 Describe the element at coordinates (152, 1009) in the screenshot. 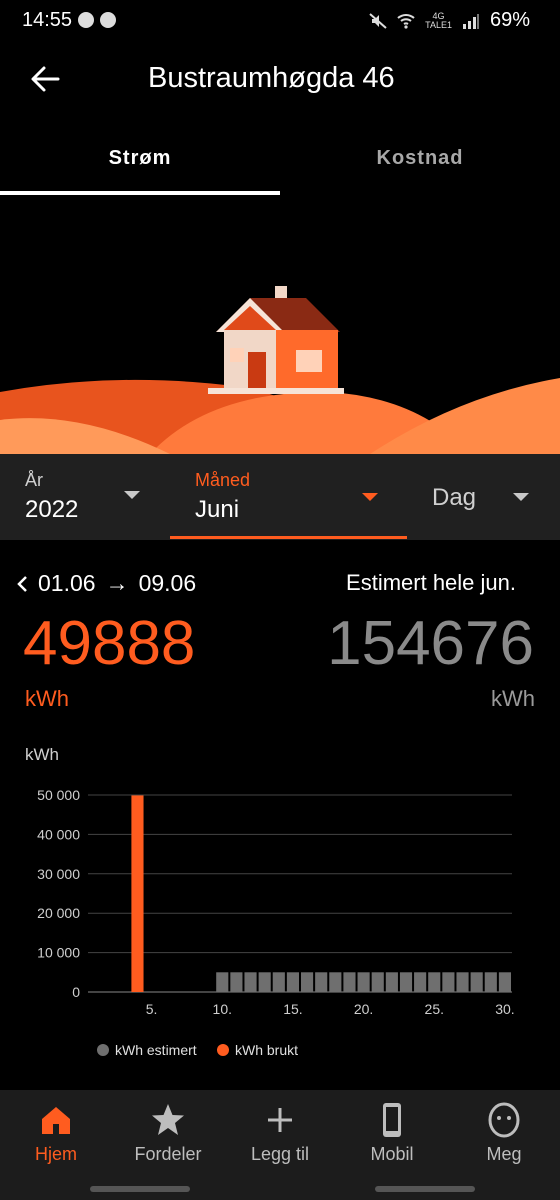

I see `x-tick-label: 5.` at that location.